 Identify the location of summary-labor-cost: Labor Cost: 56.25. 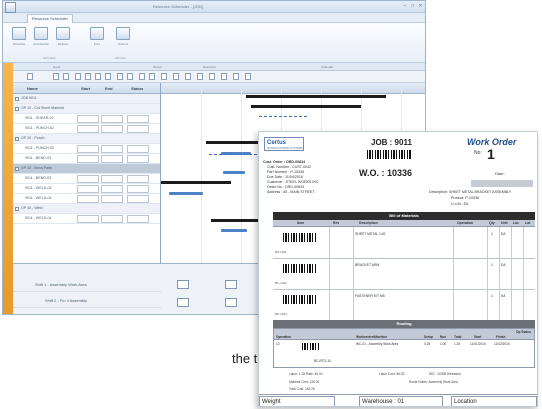
(392, 374).